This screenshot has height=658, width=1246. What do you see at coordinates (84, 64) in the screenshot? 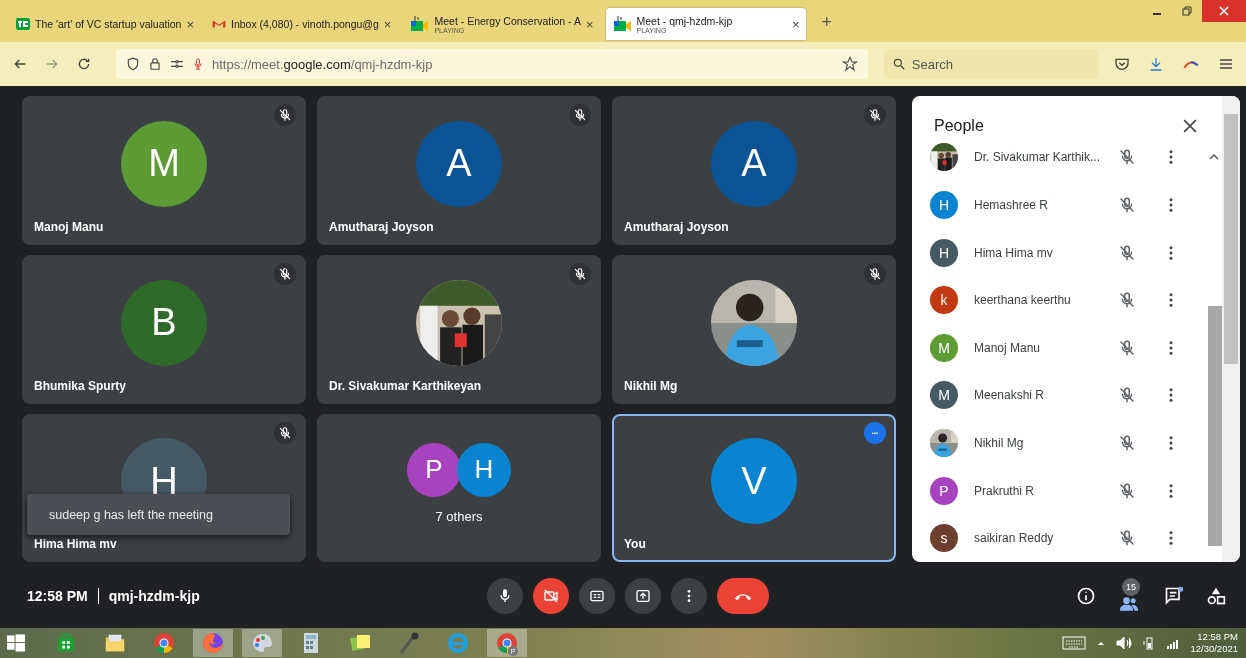
I see `reload-icon` at bounding box center [84, 64].